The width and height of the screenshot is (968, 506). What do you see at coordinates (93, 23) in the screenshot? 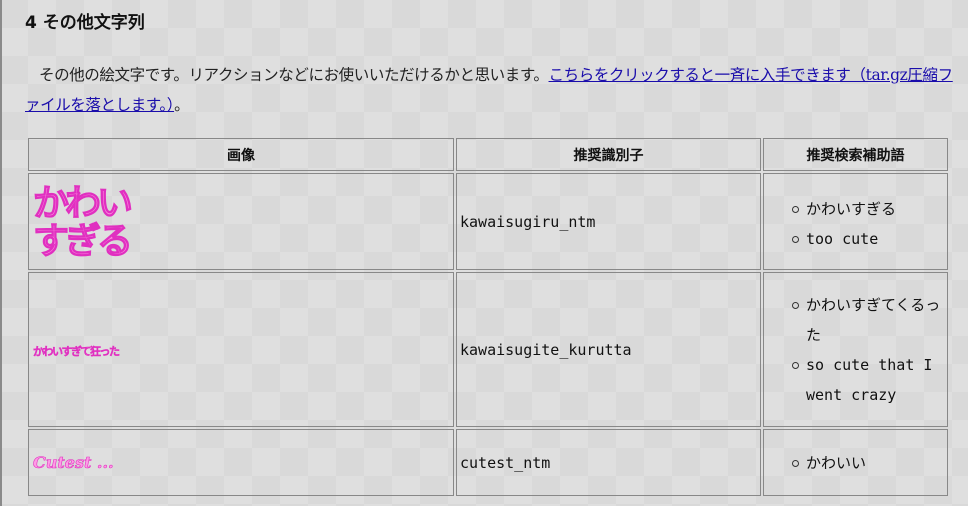
I see `section-title: その他文字列` at bounding box center [93, 23].